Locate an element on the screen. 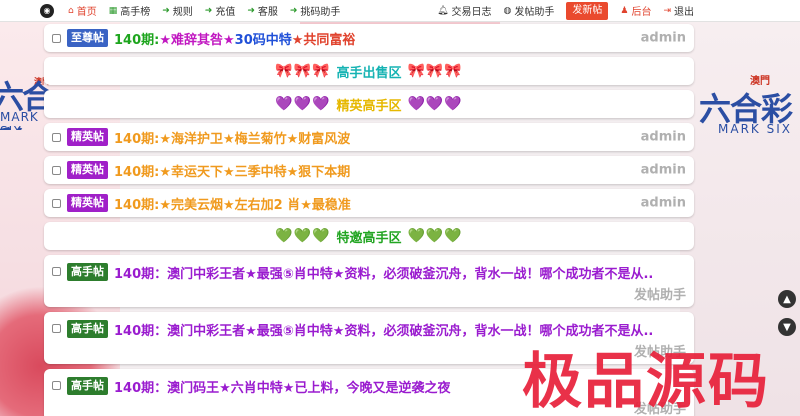 This screenshot has width=800, height=416. nav-item-home: ⌂ 首页 is located at coordinates (82, 11).